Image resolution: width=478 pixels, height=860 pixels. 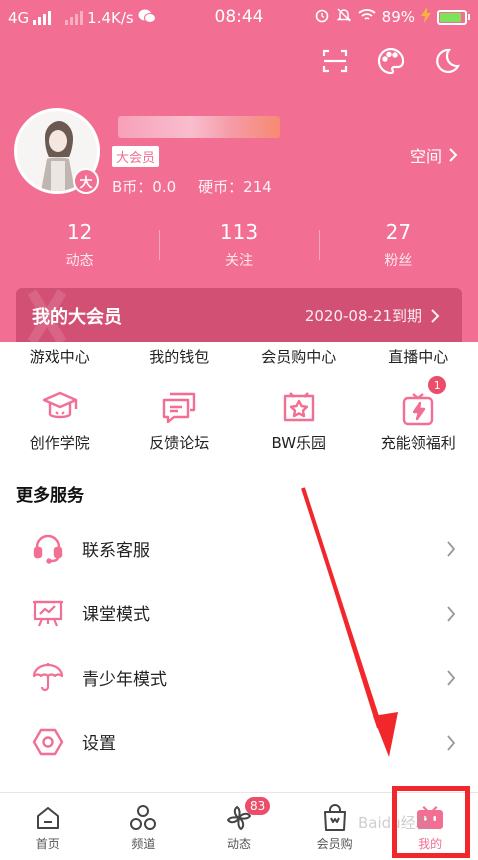 I want to click on tab-label: 频道, so click(x=143, y=844).